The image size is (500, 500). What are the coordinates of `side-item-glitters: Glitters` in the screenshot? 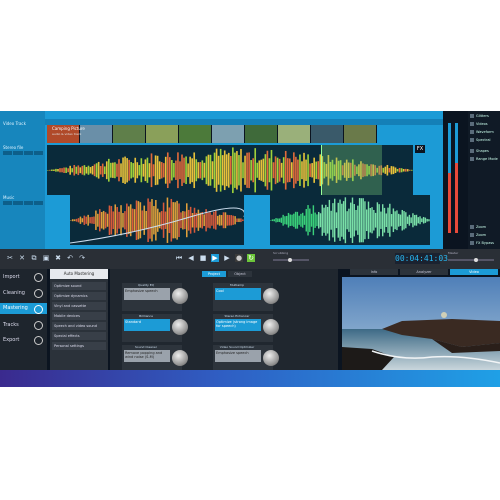 It's located at (479, 116).